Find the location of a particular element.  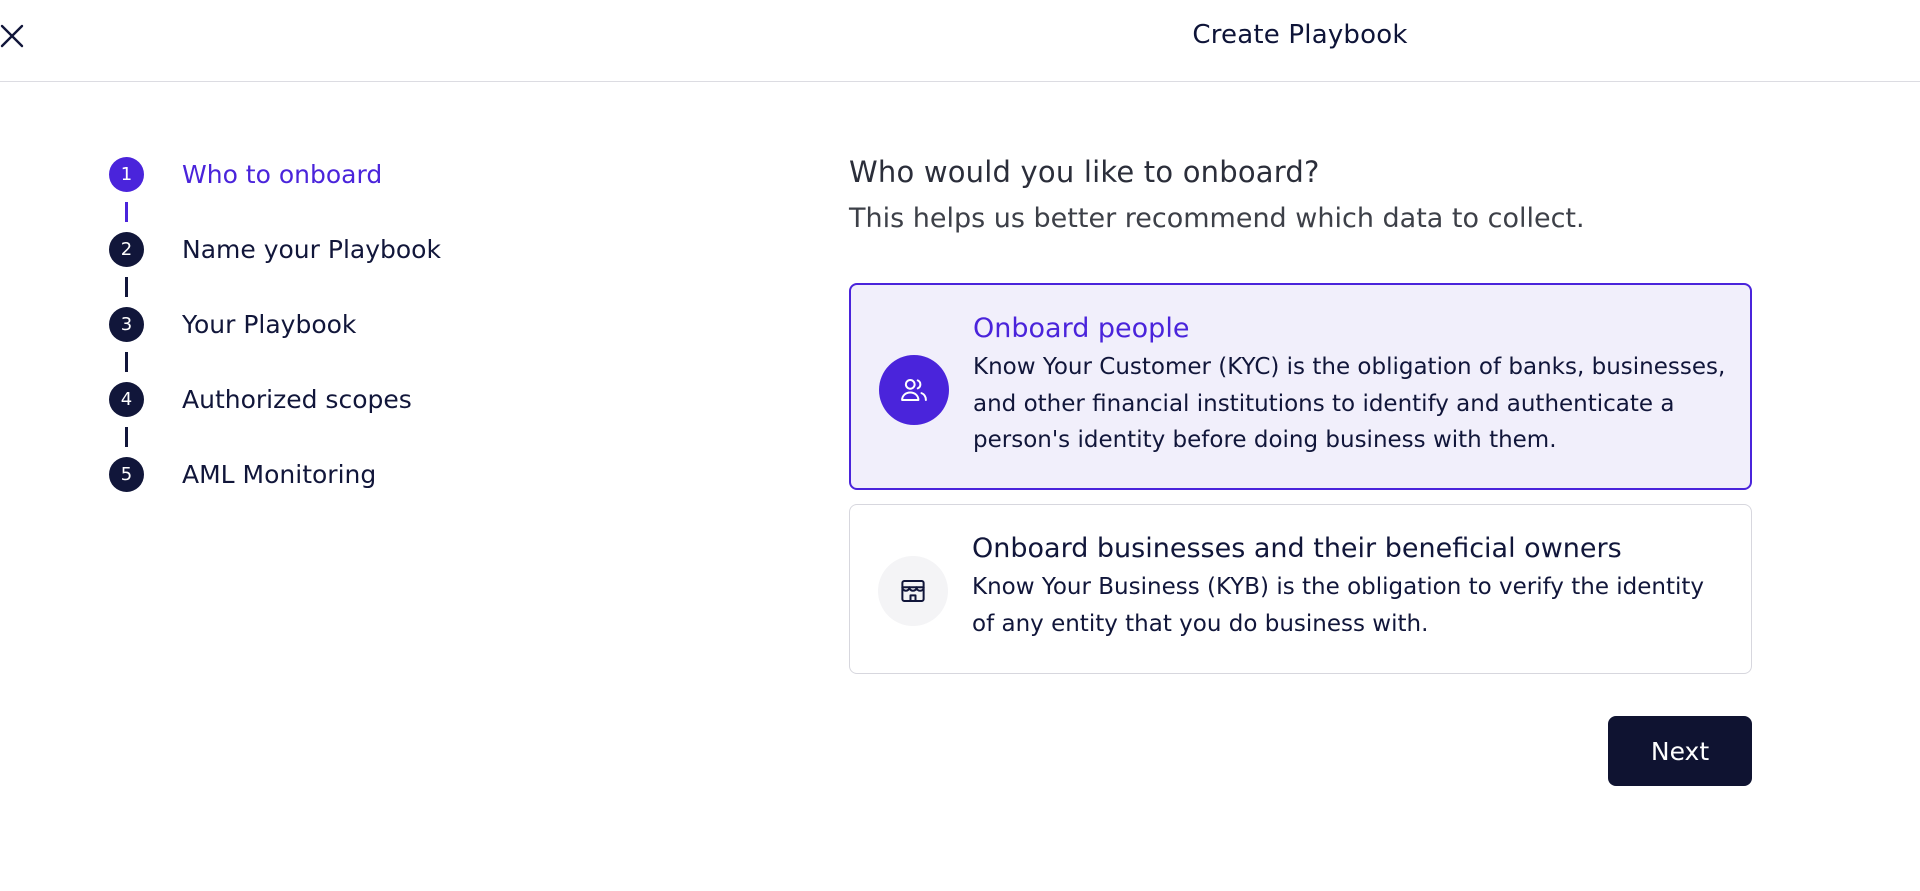

header: Create Playbook is located at coordinates (960, 41).